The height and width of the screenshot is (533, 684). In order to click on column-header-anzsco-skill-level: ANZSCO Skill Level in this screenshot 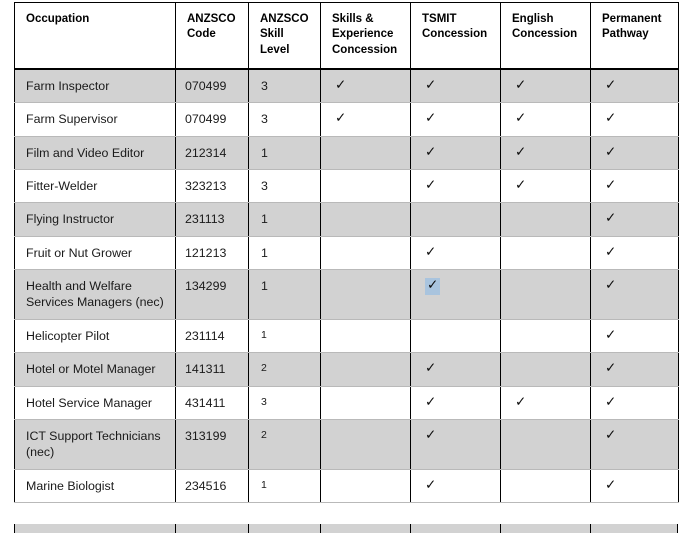, I will do `click(284, 35)`.